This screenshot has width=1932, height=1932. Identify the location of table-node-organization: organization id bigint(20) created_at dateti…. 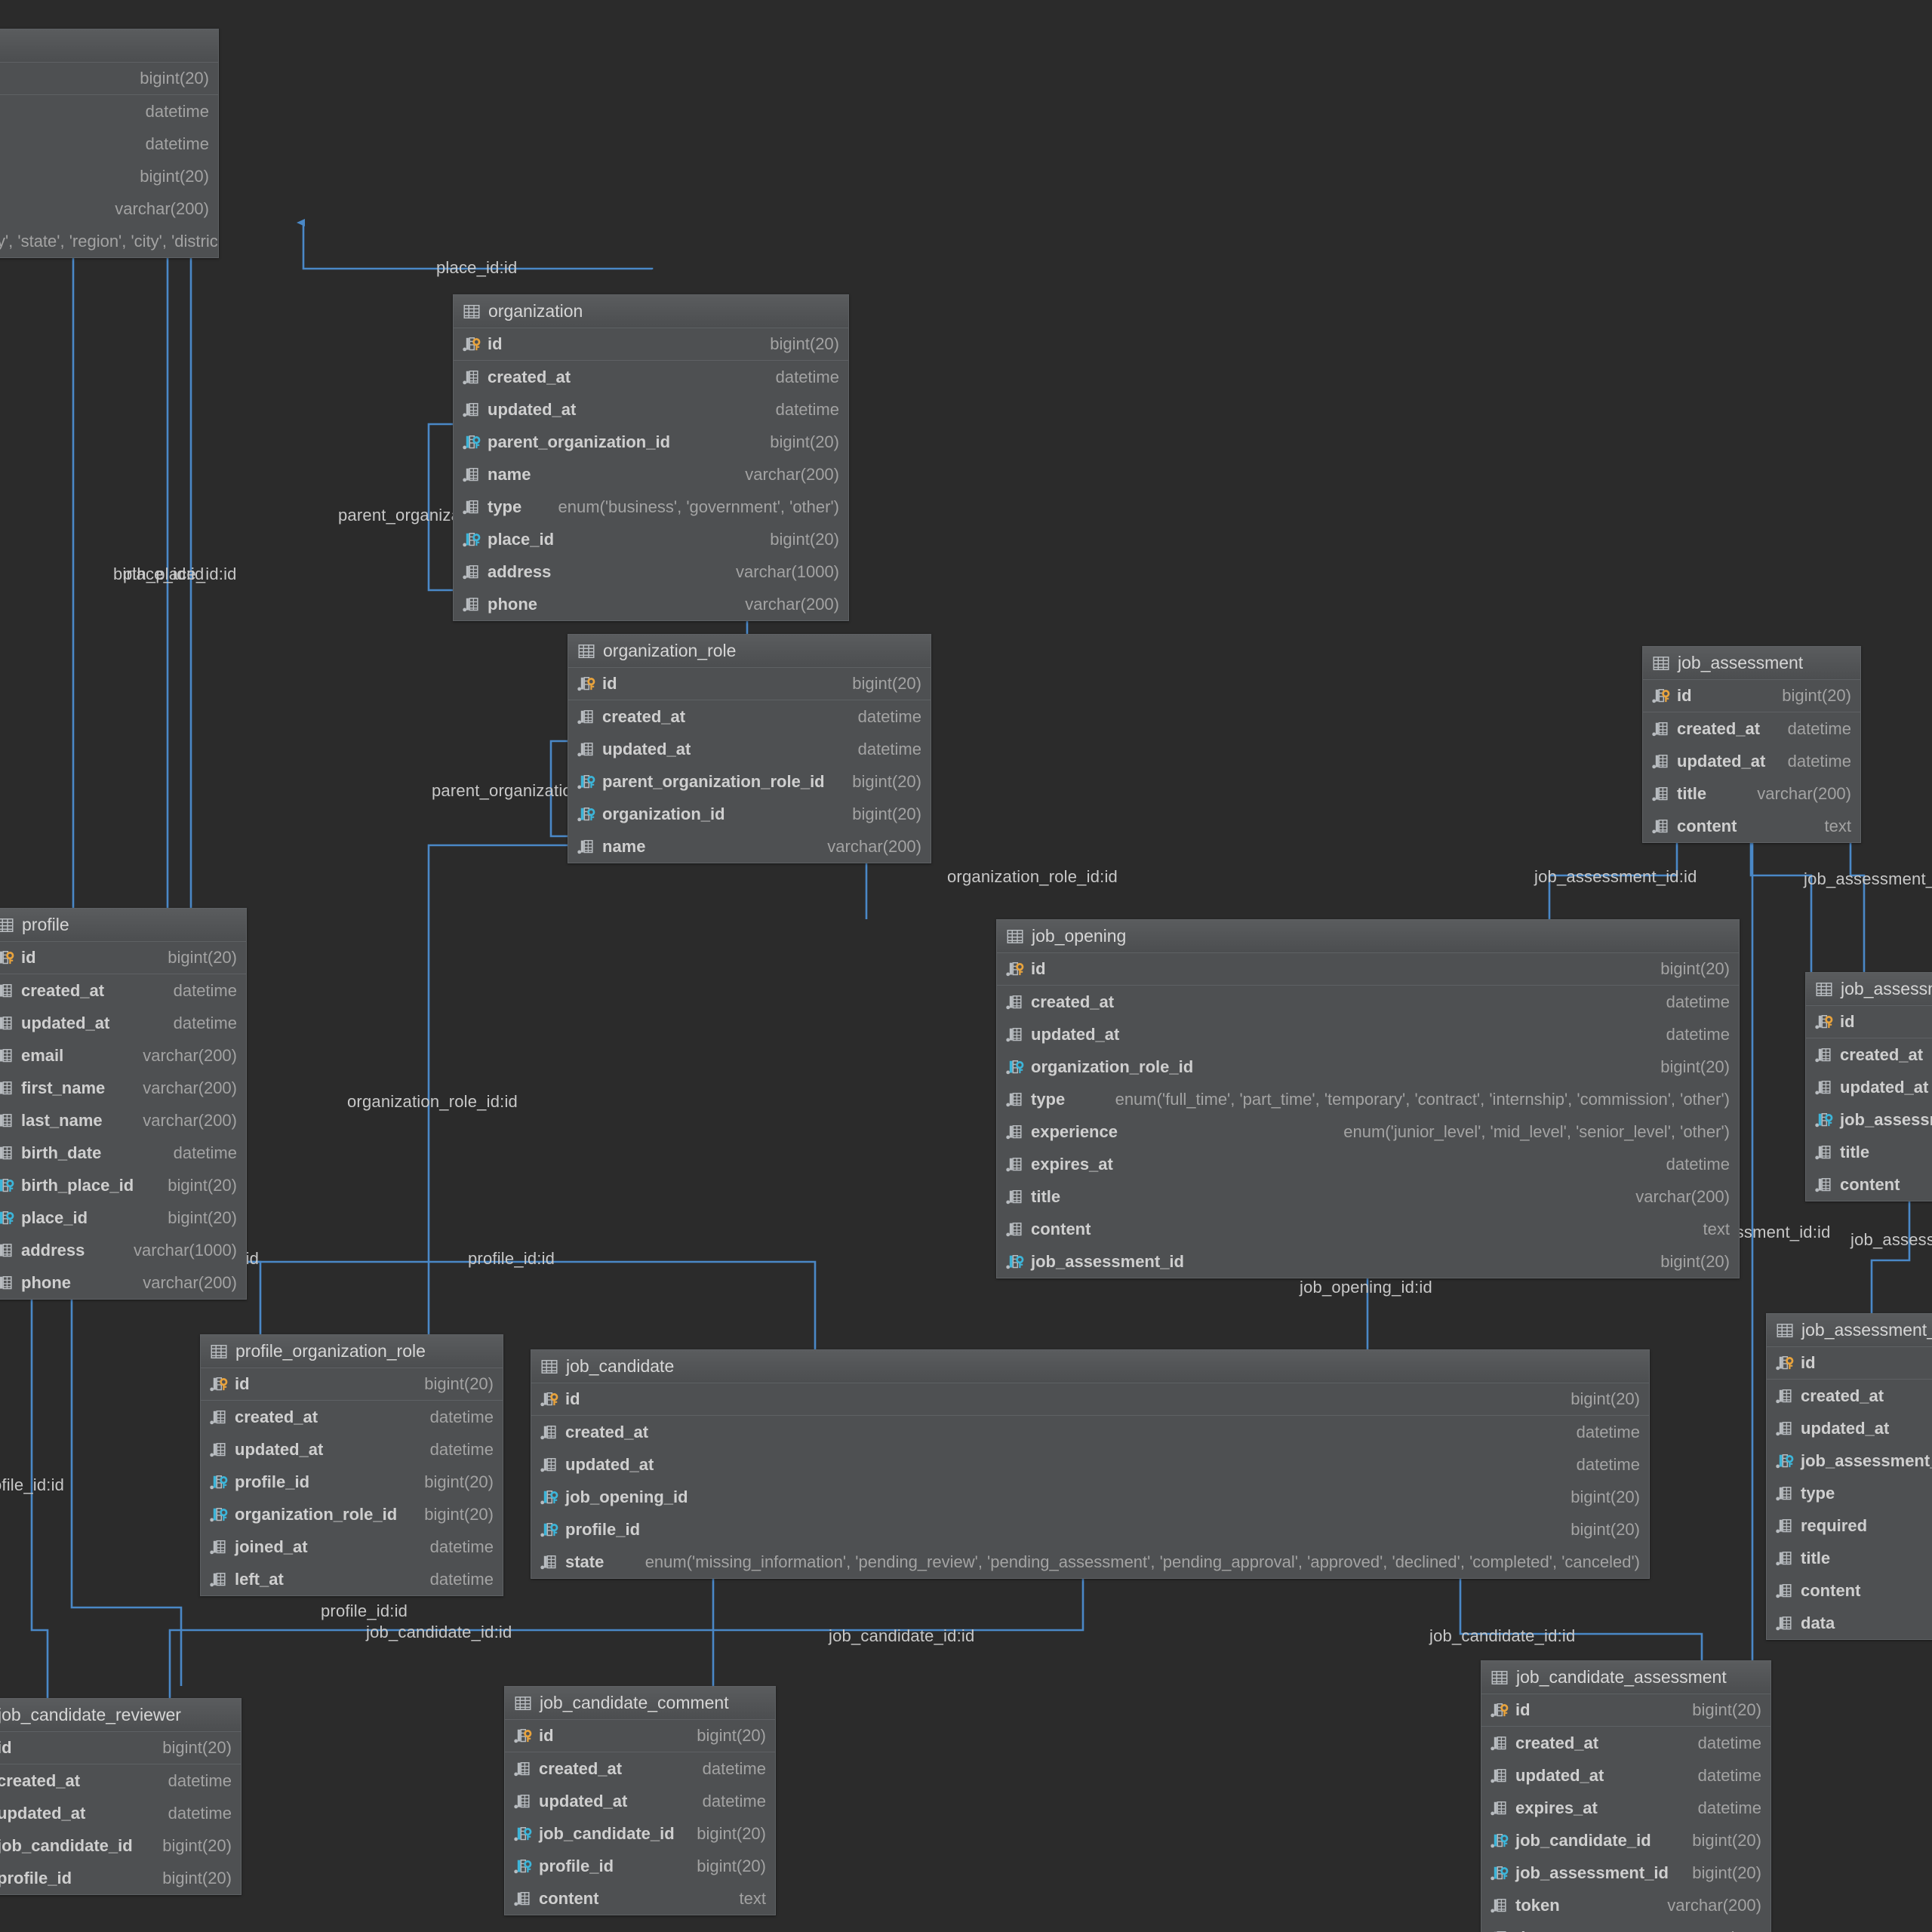
(651, 457).